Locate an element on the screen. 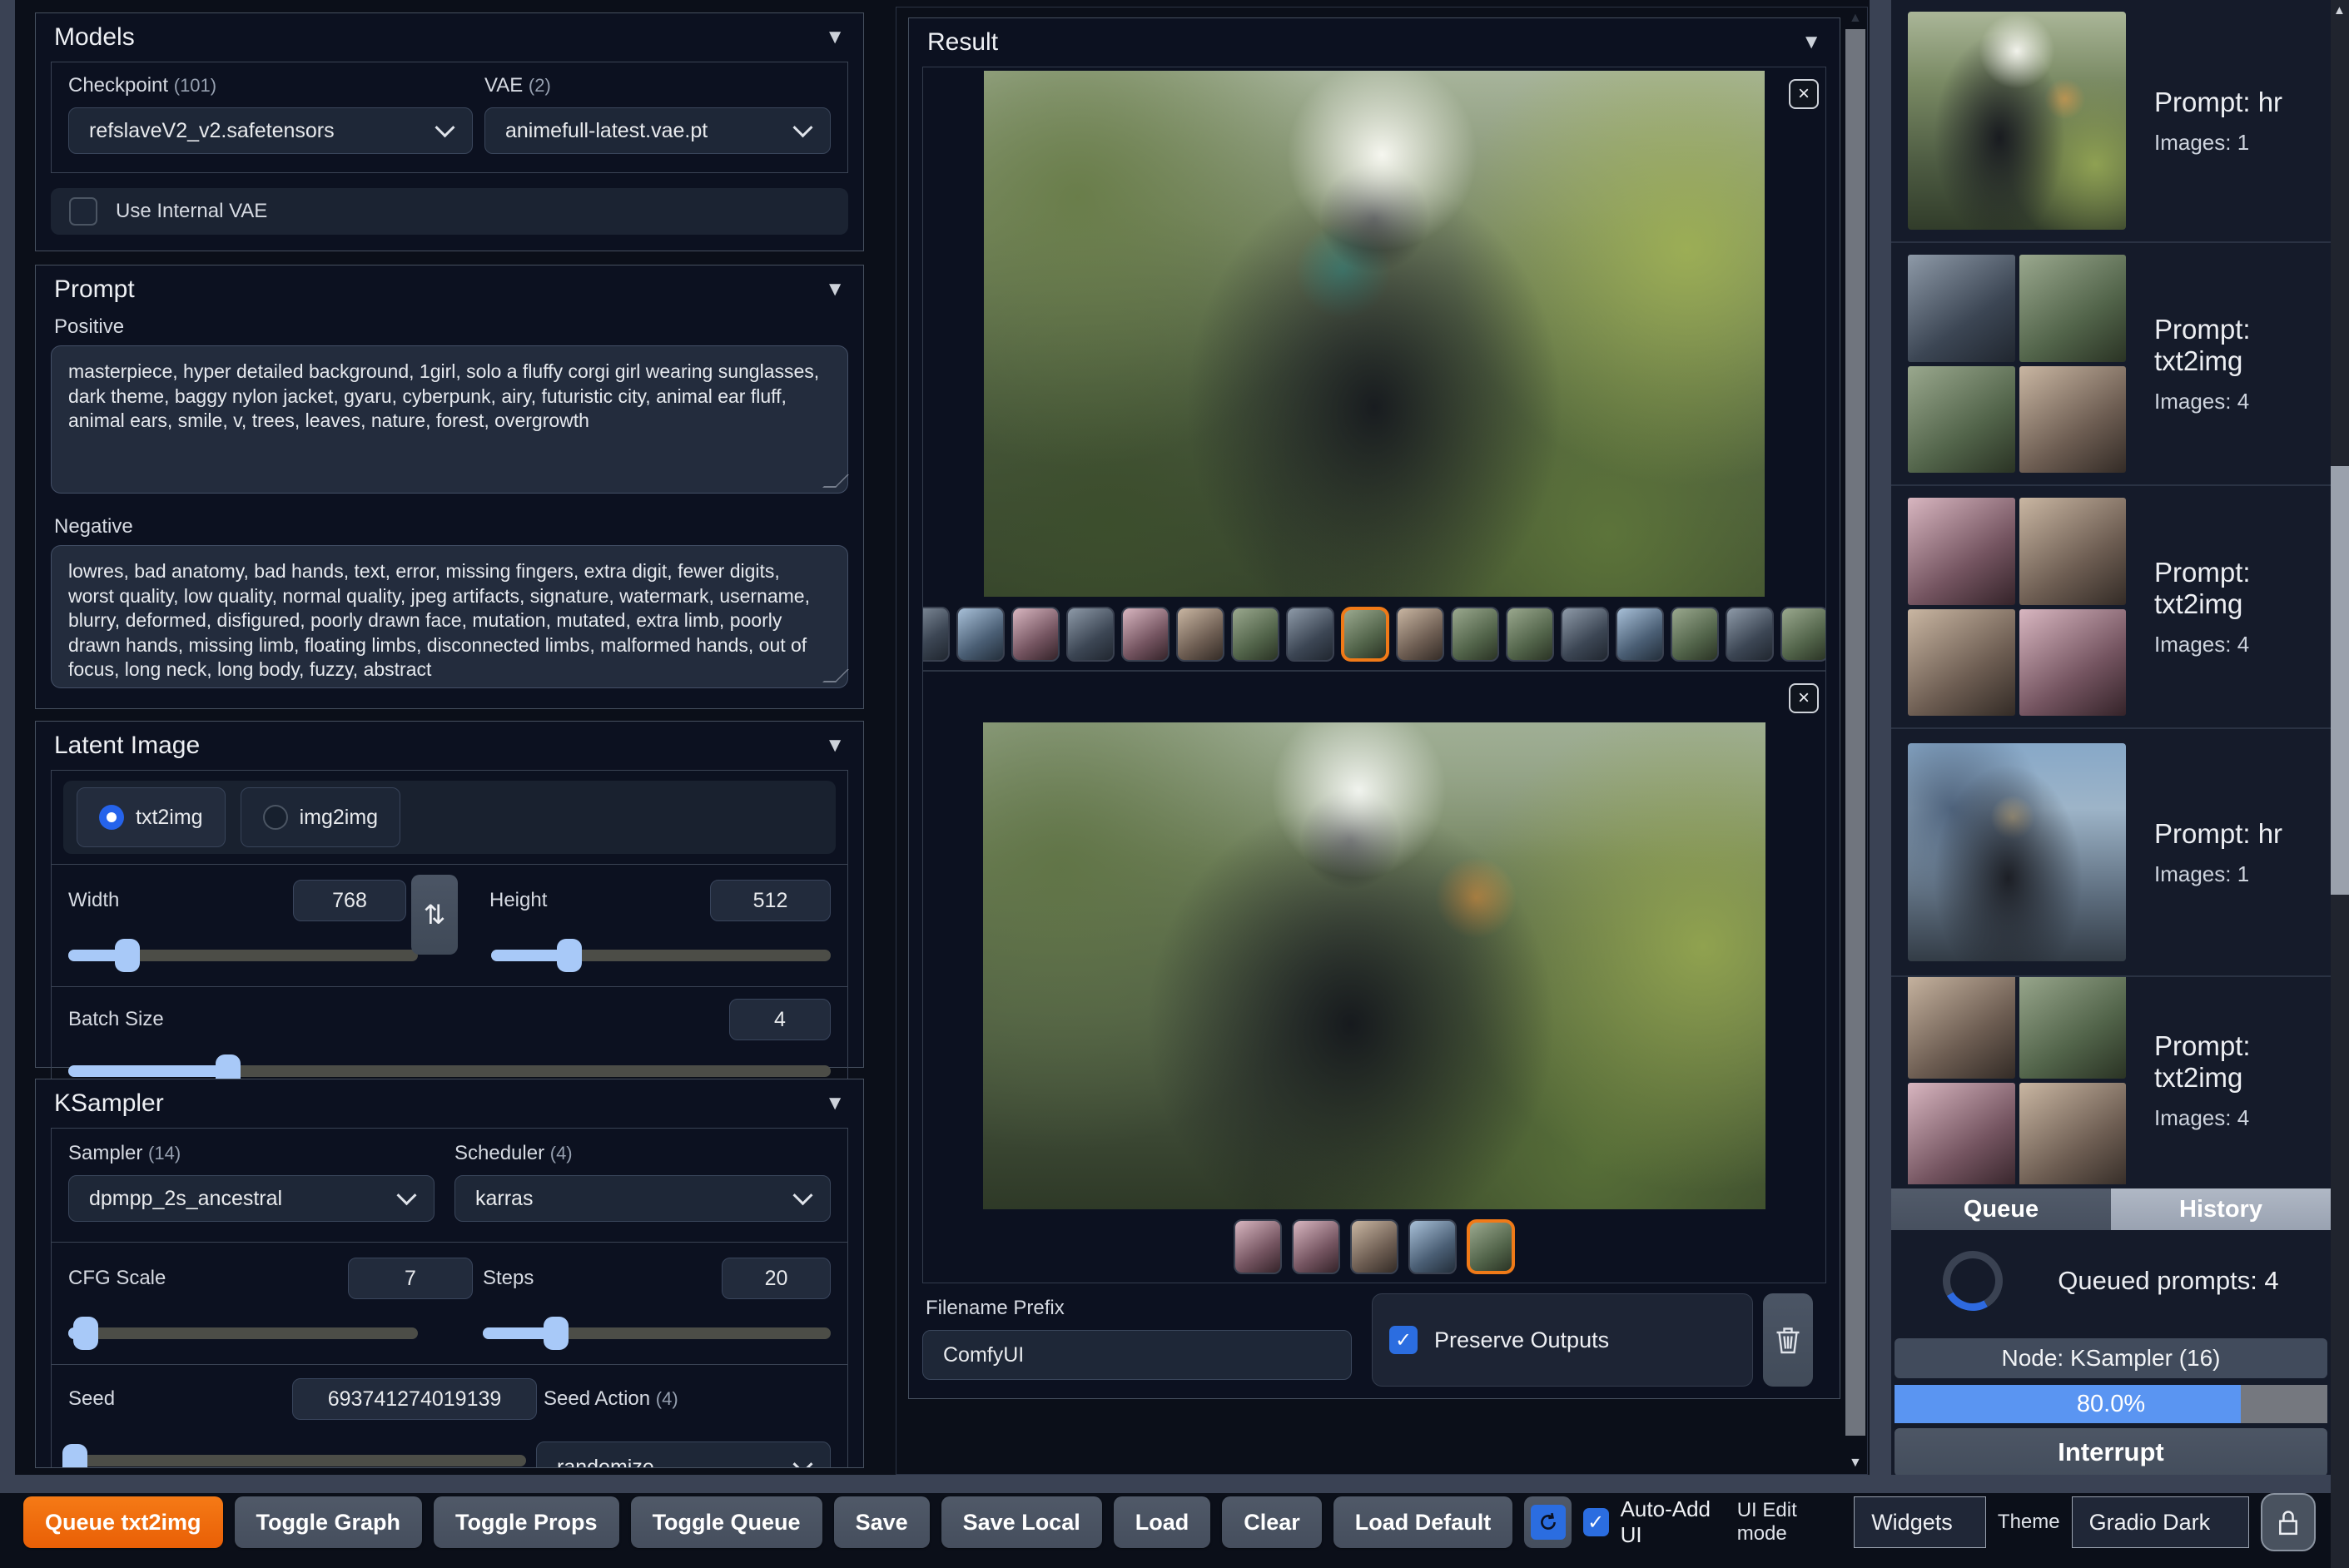 This screenshot has height=1568, width=2349. save-local-button: Save Local is located at coordinates (1021, 1522).